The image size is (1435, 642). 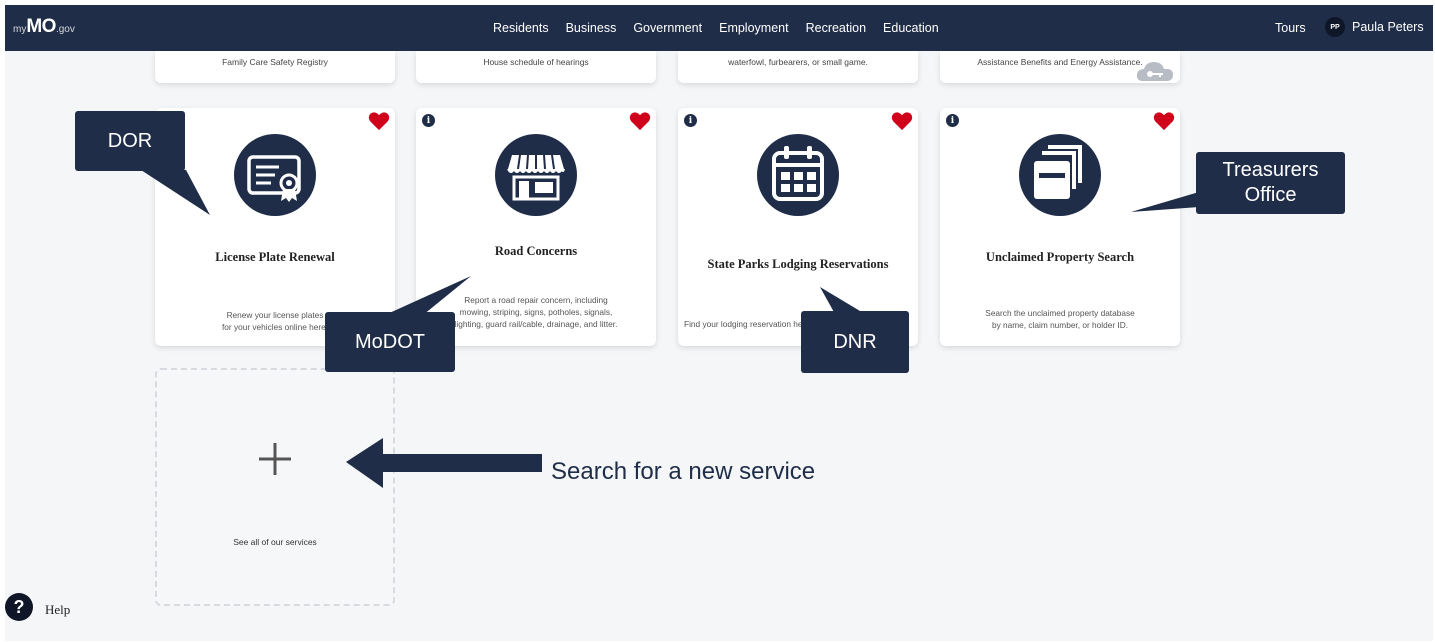 I want to click on nav-education: Education, so click(x=911, y=28).